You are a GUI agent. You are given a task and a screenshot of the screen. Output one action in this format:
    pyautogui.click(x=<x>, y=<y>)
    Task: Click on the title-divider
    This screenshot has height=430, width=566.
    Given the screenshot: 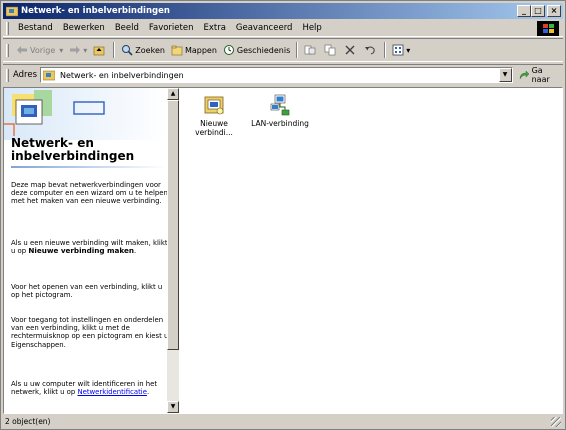 What is the action you would take?
    pyautogui.click(x=88, y=167)
    